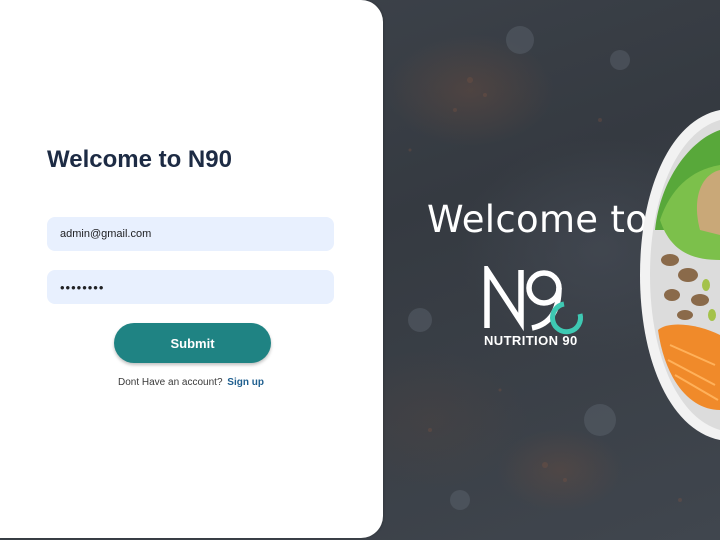 The image size is (720, 540). I want to click on submit-button: Submit, so click(192, 343).